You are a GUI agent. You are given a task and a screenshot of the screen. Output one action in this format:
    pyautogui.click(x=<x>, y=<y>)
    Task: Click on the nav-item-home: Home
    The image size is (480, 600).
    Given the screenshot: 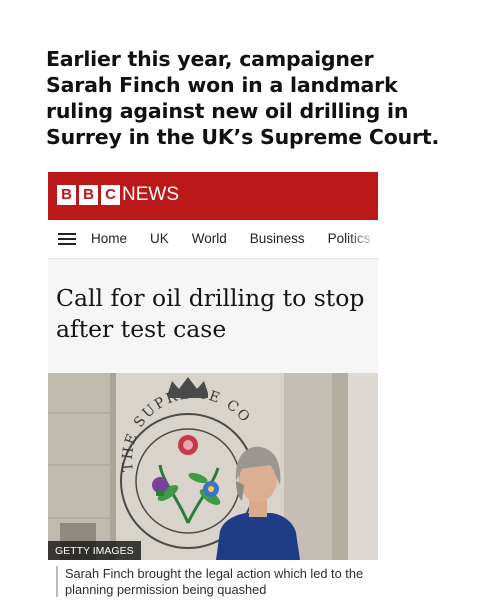 What is the action you would take?
    pyautogui.click(x=109, y=238)
    